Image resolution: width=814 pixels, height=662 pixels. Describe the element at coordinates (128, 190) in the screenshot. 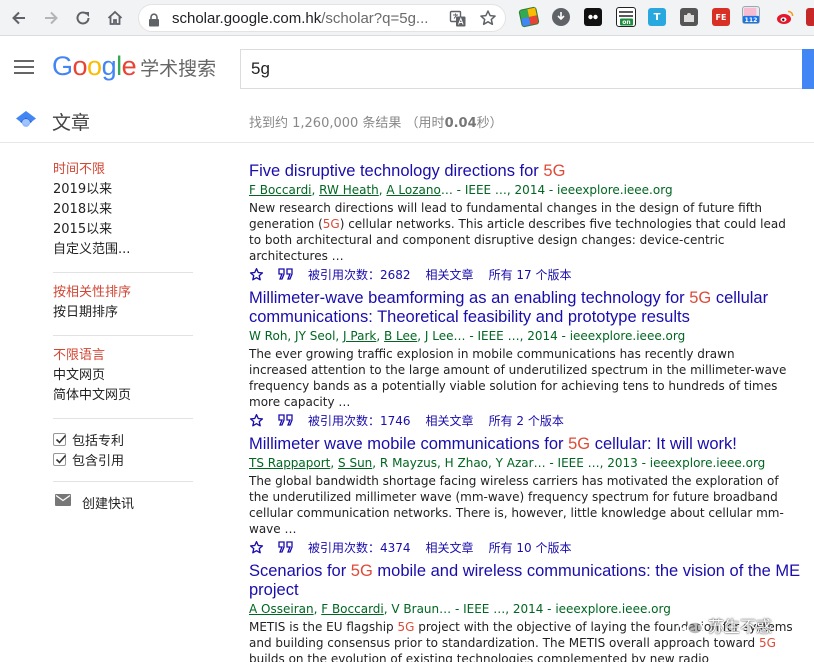

I see `time-2019-filter: 2019以来` at that location.